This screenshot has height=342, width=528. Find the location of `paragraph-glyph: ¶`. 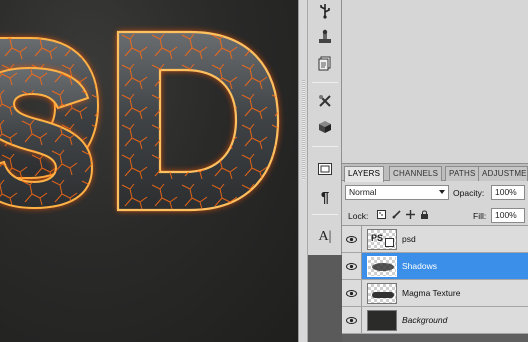

paragraph-glyph: ¶ is located at coordinates (325, 197).